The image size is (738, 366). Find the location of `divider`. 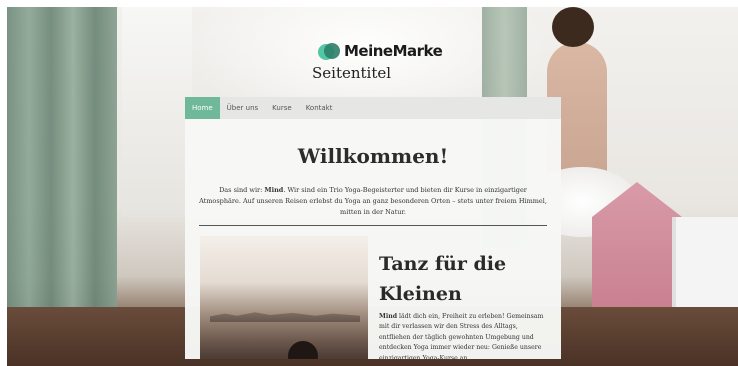

divider is located at coordinates (373, 225).